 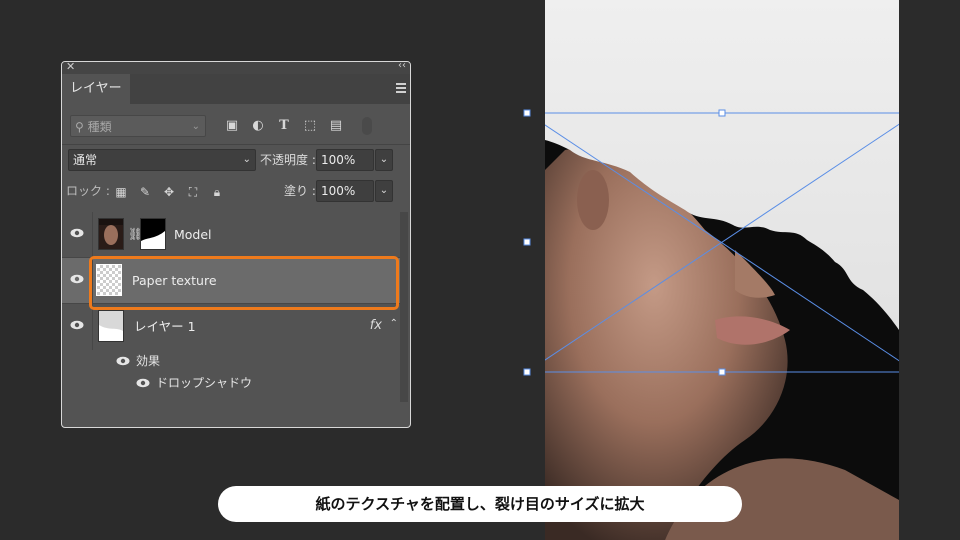 What do you see at coordinates (402, 66) in the screenshot?
I see `collapse-icon: ‹‹` at bounding box center [402, 66].